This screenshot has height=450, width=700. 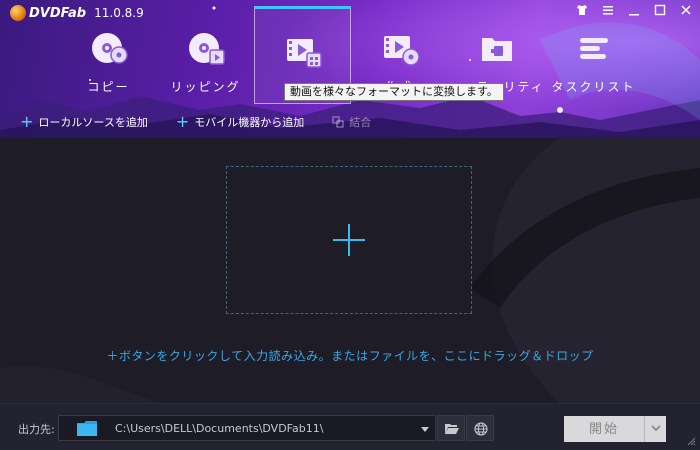 I want to click on disc-copy-icon, so click(x=109, y=48).